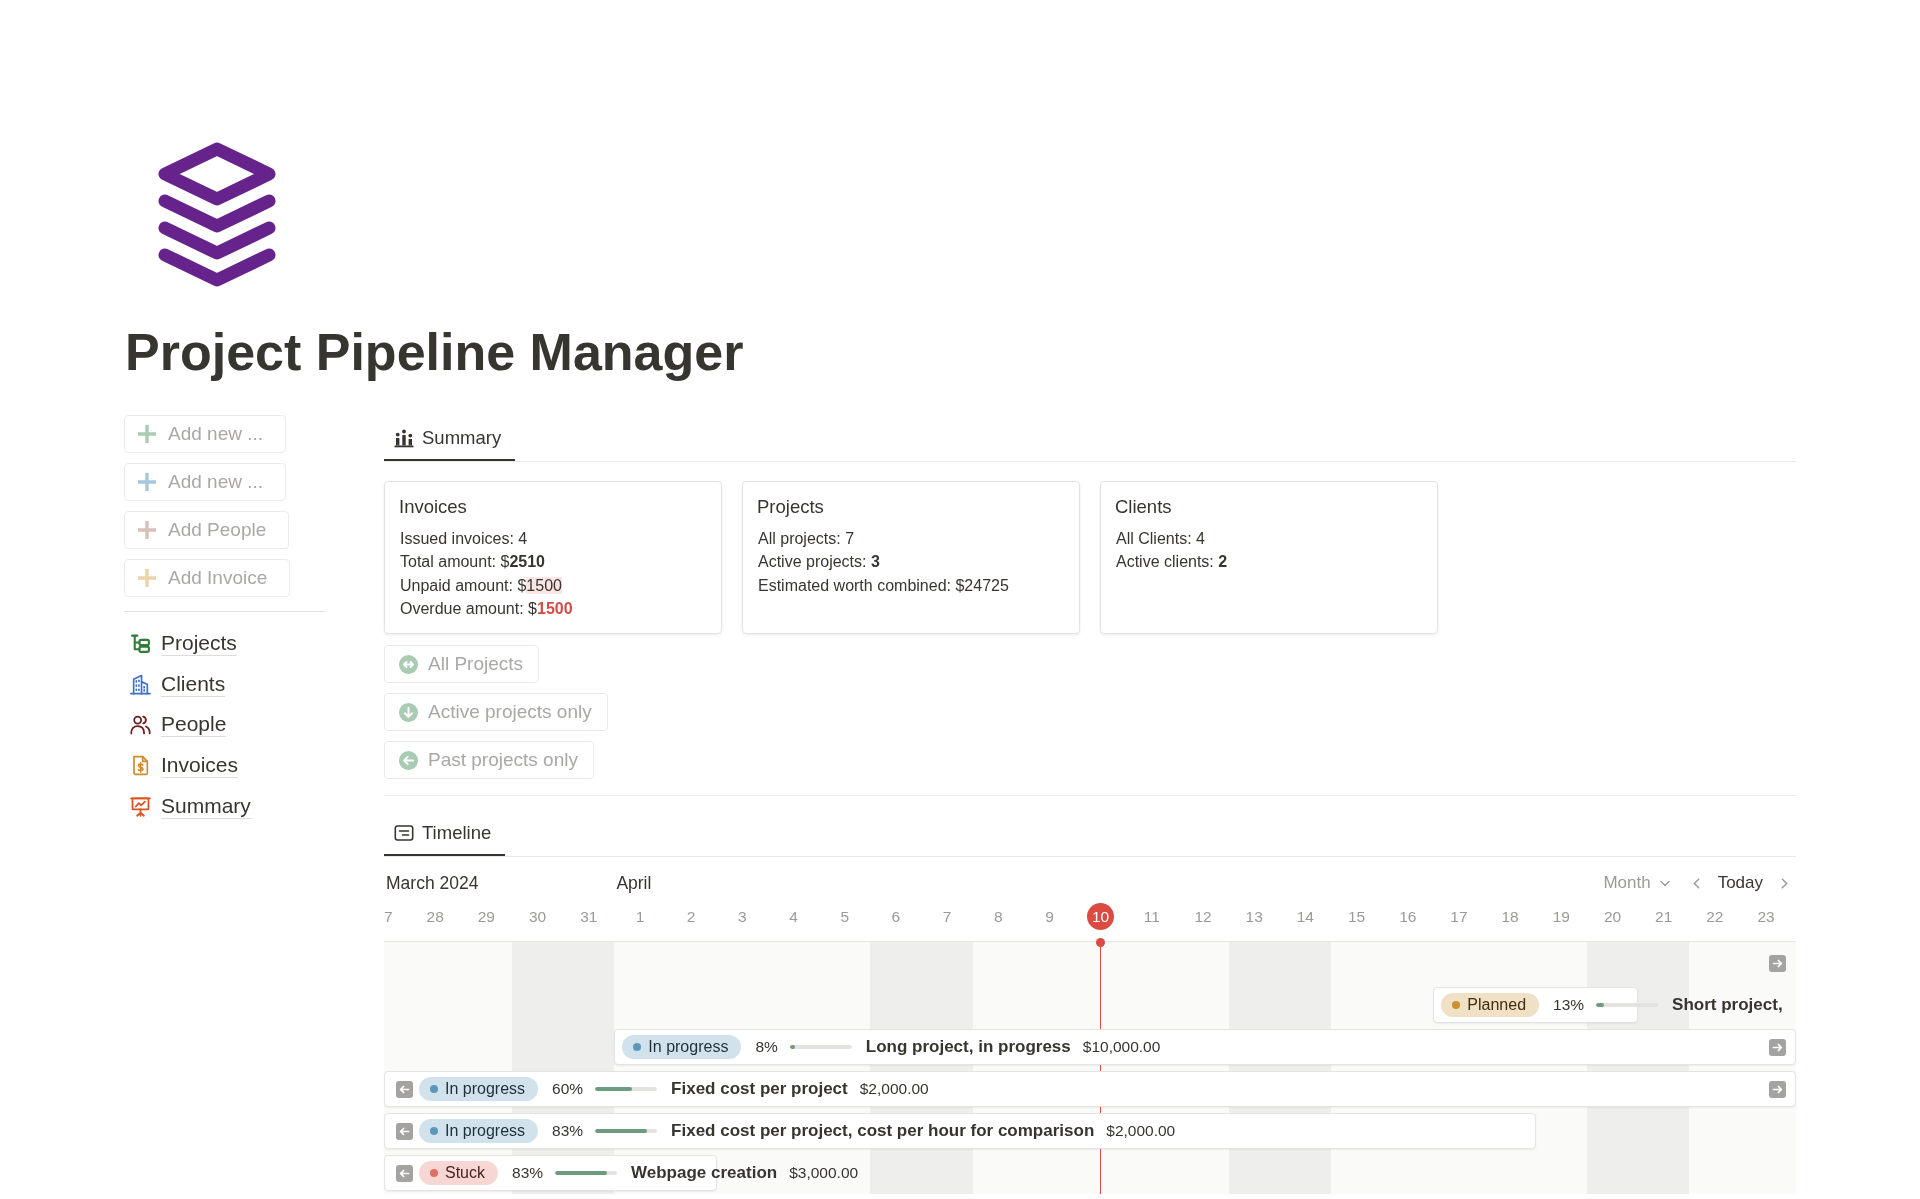 The image size is (1920, 1199). Describe the element at coordinates (896, 917) in the screenshot. I see `day-label: 6` at that location.